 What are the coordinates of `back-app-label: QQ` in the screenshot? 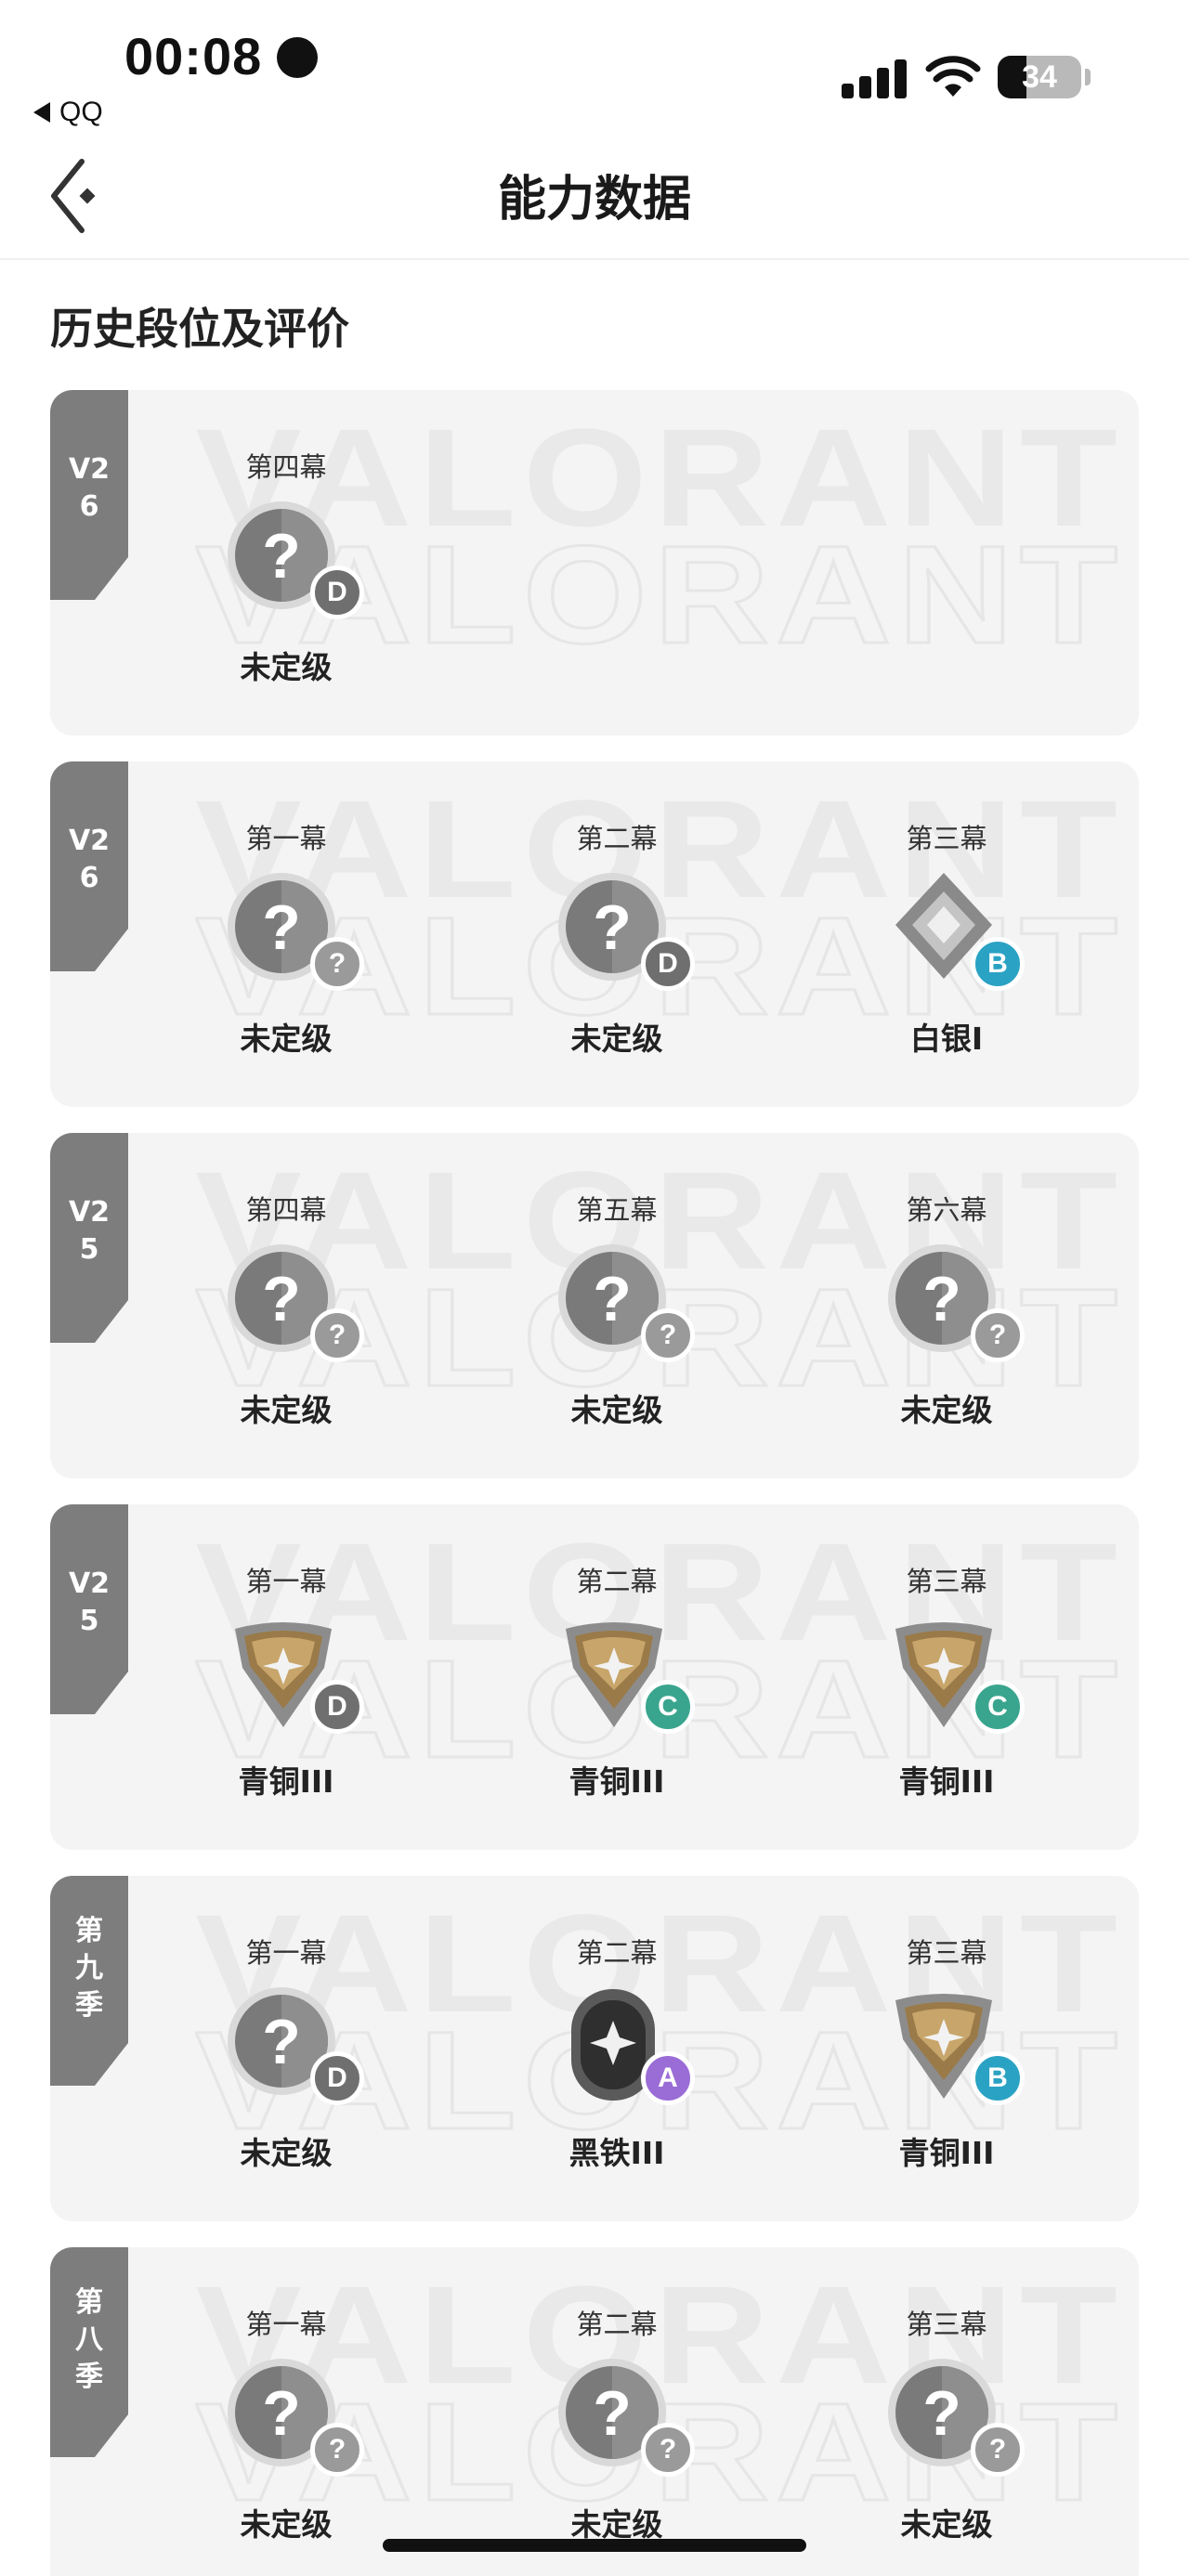 It's located at (81, 112).